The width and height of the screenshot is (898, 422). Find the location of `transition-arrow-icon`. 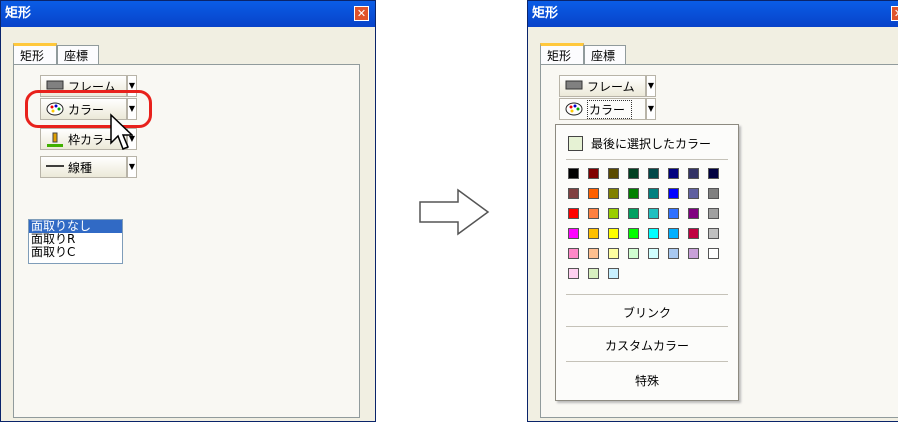

transition-arrow-icon is located at coordinates (454, 212).